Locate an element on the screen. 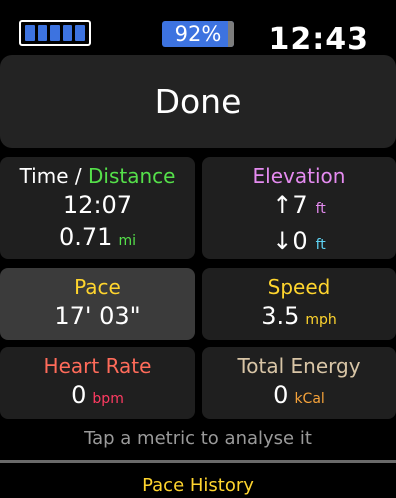 The width and height of the screenshot is (396, 498). speed-unit: mph is located at coordinates (321, 320).